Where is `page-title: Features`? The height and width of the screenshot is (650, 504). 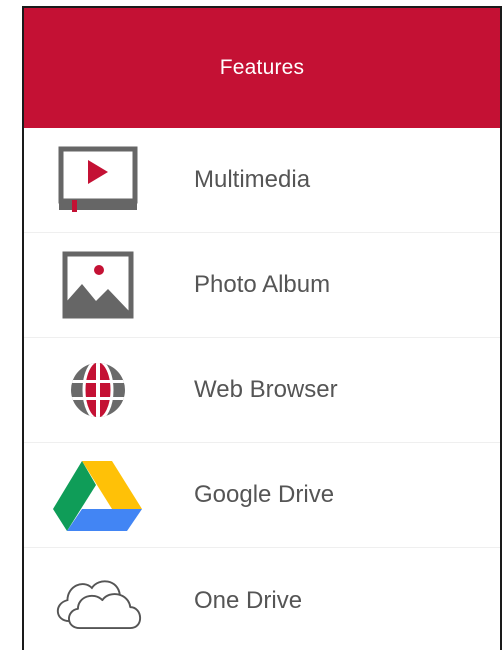 page-title: Features is located at coordinates (262, 67).